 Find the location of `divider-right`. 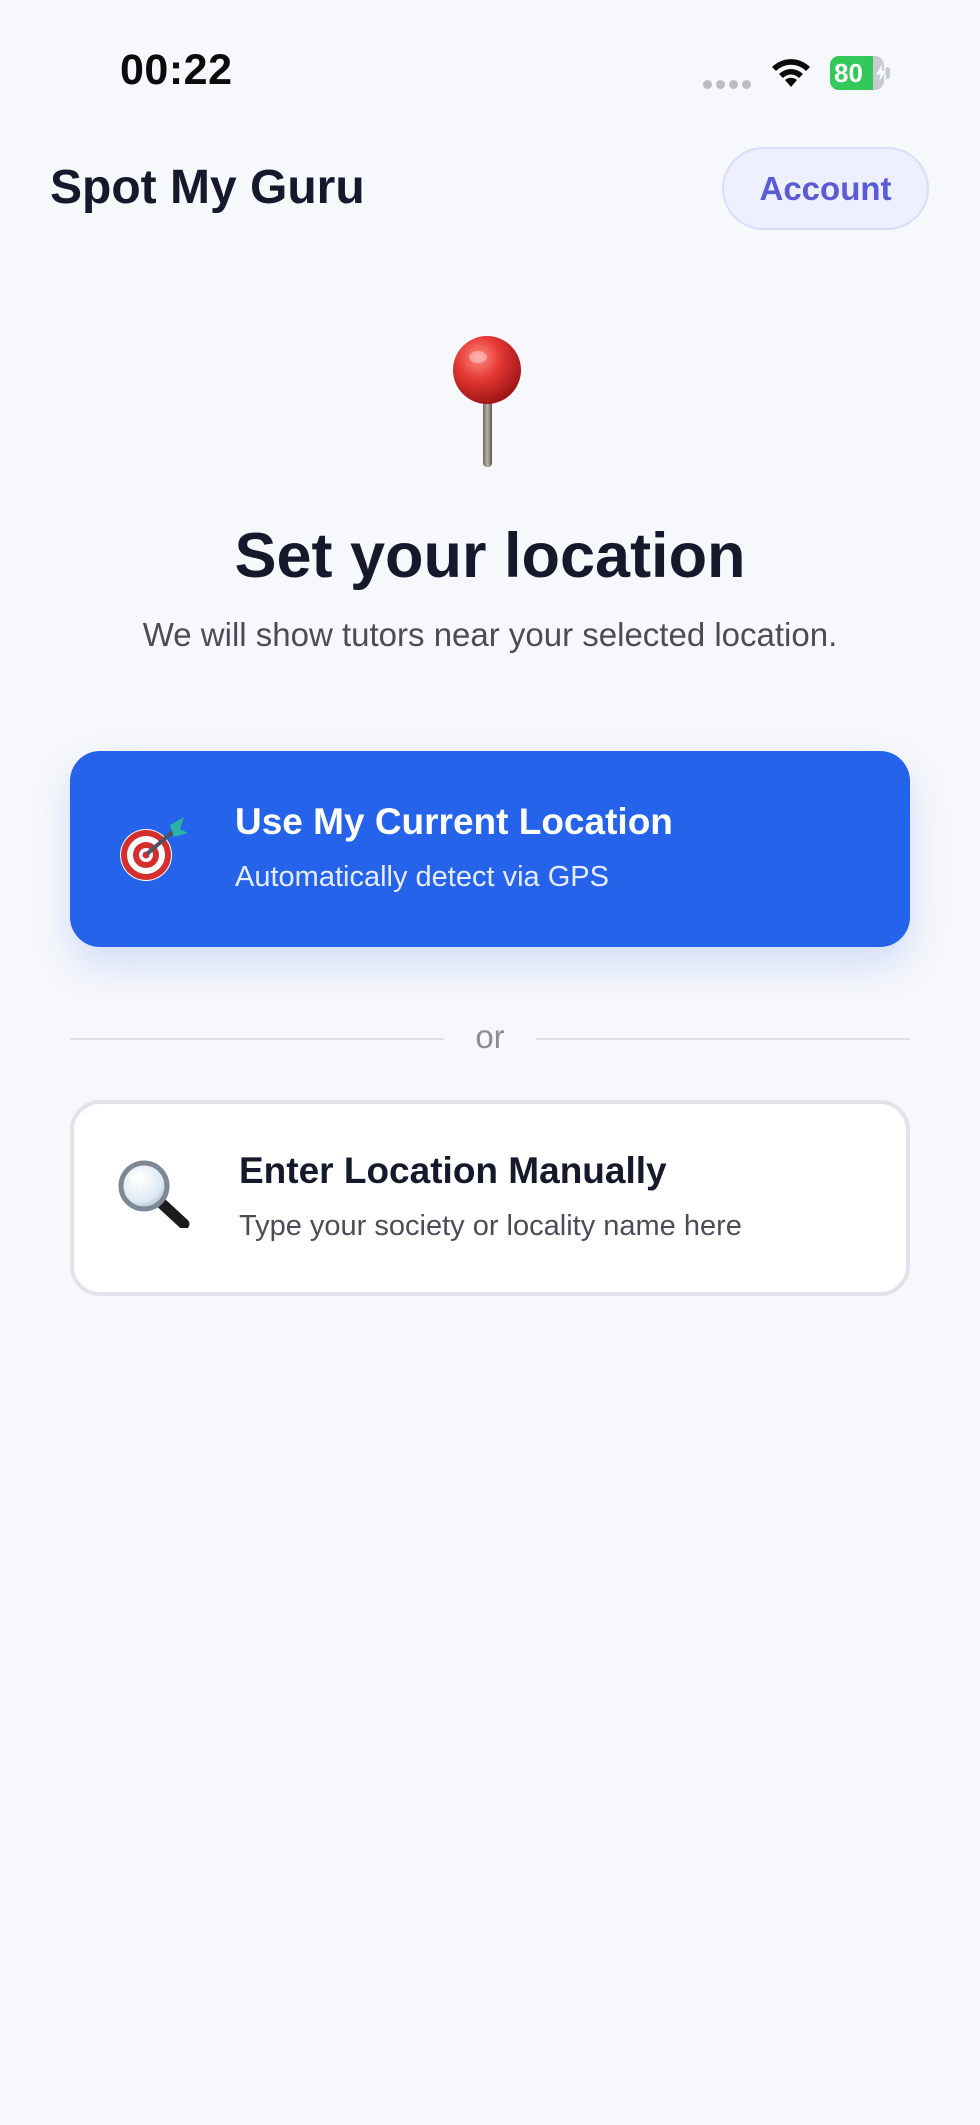

divider-right is located at coordinates (723, 1039).